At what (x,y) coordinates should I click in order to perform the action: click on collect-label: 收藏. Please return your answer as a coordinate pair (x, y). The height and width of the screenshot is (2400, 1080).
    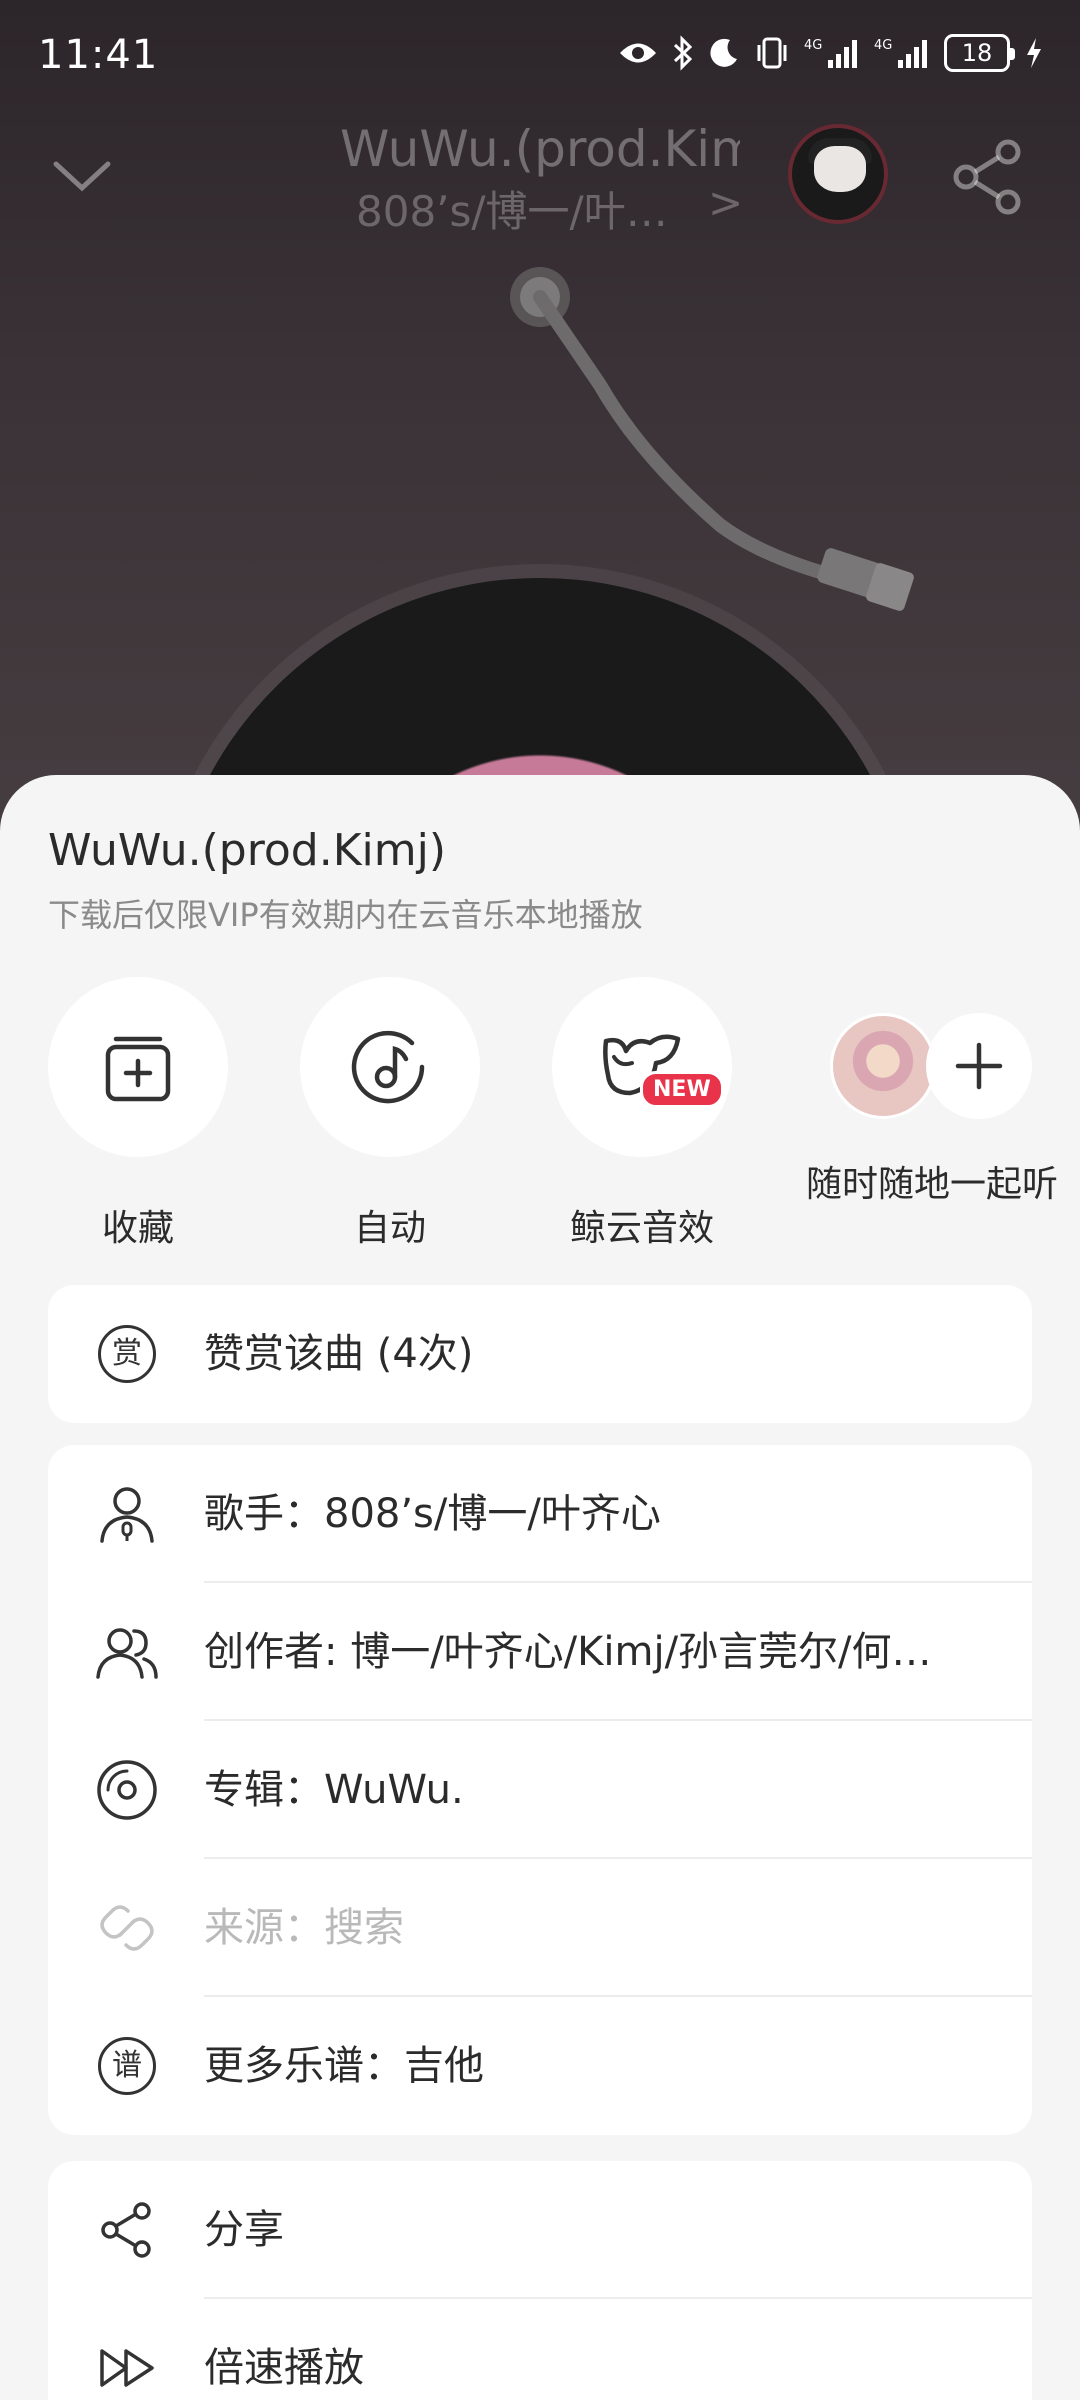
    Looking at the image, I should click on (137, 1228).